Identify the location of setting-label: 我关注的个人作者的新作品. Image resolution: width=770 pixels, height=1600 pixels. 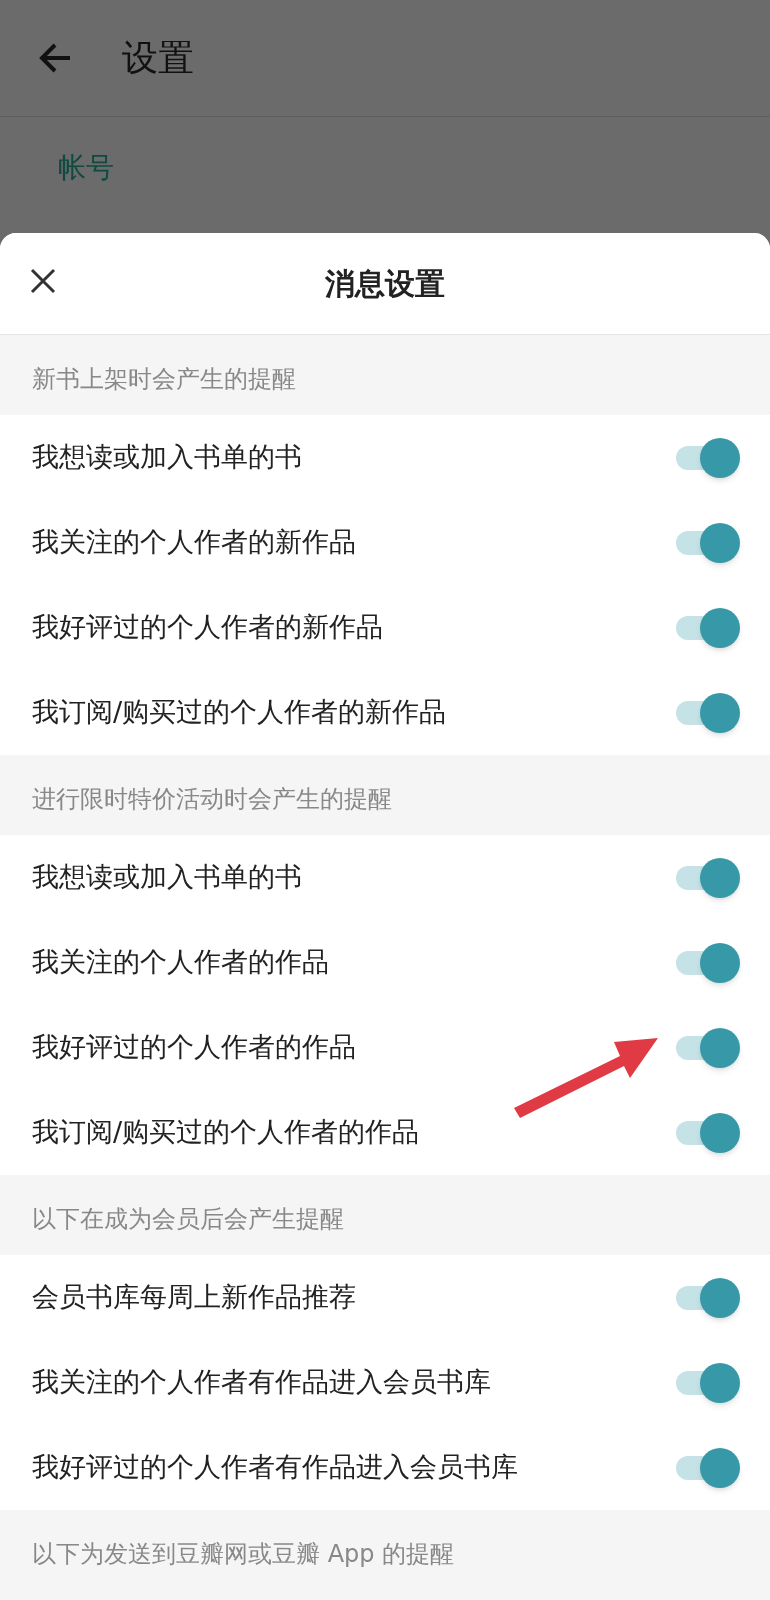
(194, 542).